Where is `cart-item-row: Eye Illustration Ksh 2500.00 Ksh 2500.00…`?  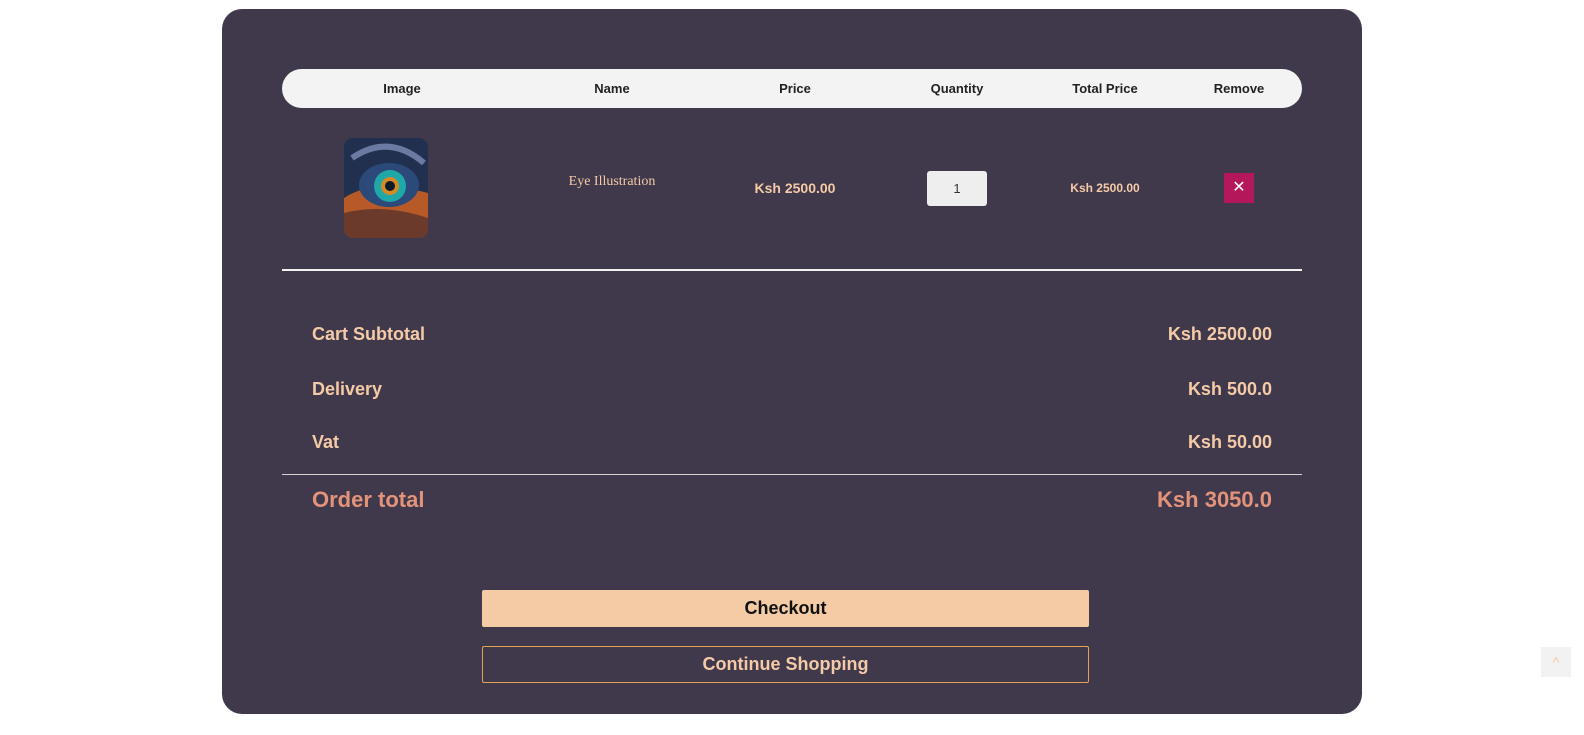
cart-item-row: Eye Illustration Ksh 2500.00 Ksh 2500.00… is located at coordinates (792, 188).